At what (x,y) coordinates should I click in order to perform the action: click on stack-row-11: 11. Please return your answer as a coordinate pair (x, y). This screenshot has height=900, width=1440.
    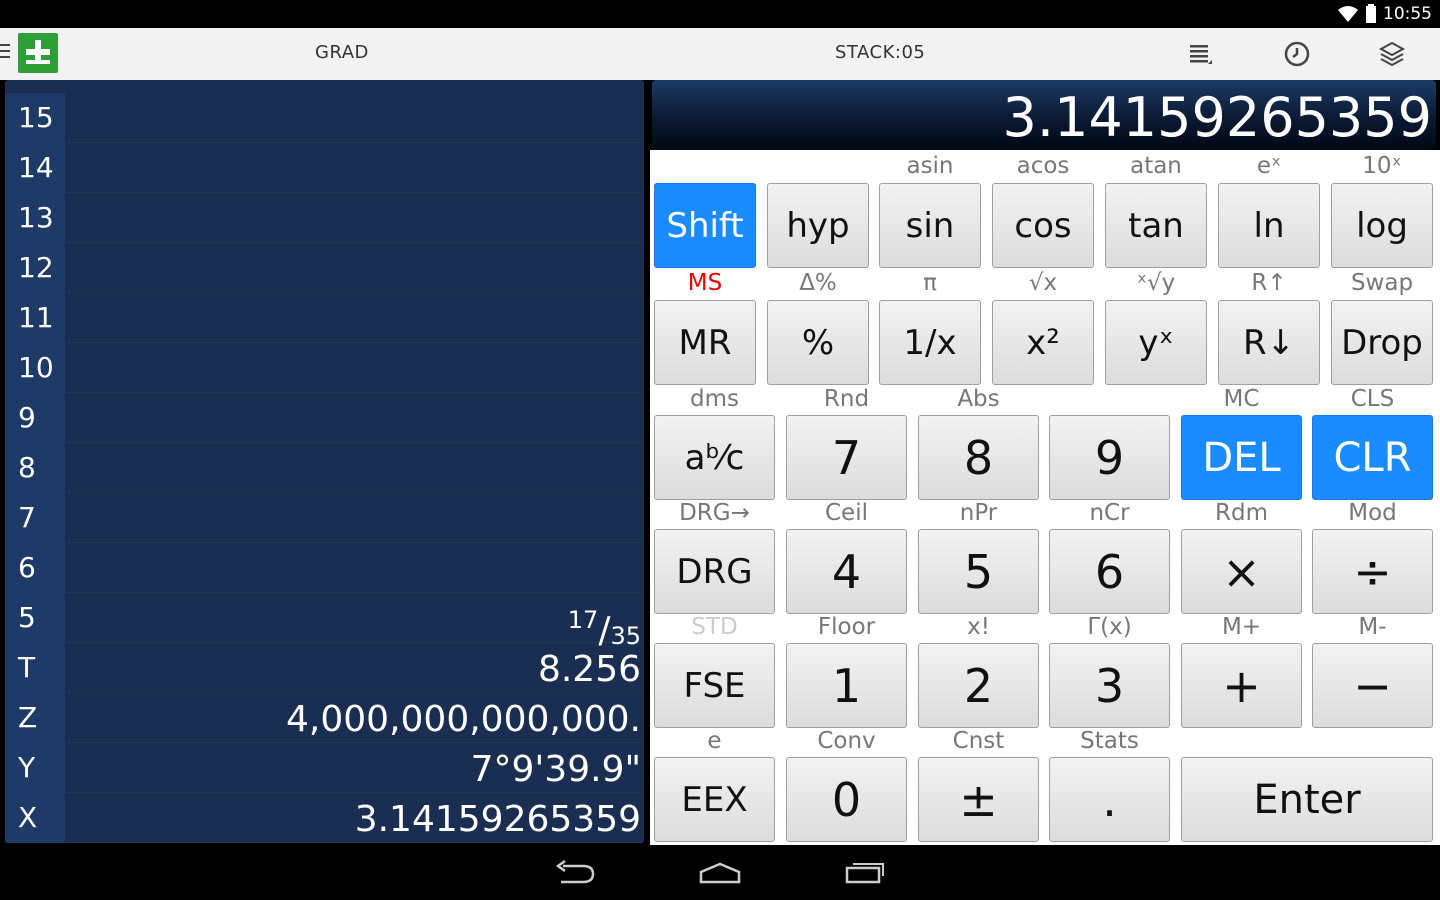
    Looking at the image, I should click on (324, 318).